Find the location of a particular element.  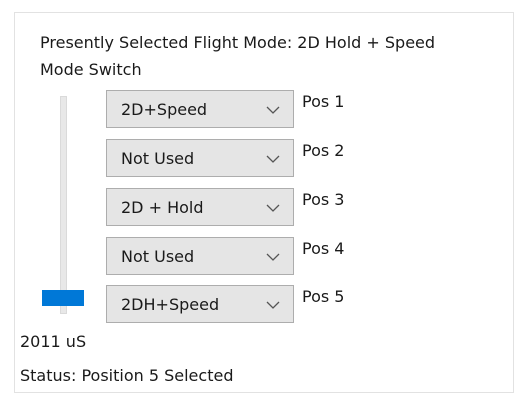

pos-label-2: Pos 2 is located at coordinates (323, 150).